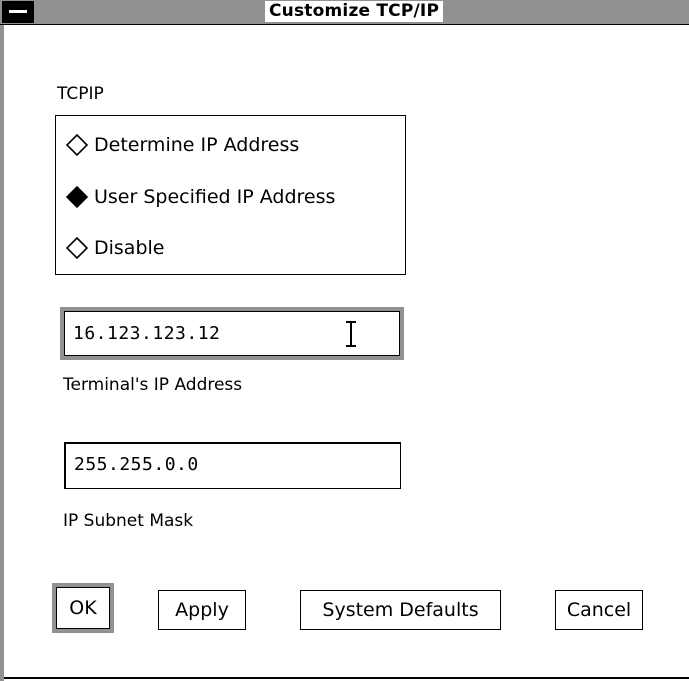 The height and width of the screenshot is (681, 689). Describe the element at coordinates (215, 197) in the screenshot. I see `radio-label: User Specified IP Address` at that location.